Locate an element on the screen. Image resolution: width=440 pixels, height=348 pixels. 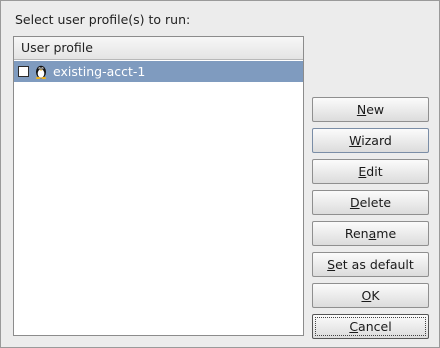
tux-icon is located at coordinates (41, 71).